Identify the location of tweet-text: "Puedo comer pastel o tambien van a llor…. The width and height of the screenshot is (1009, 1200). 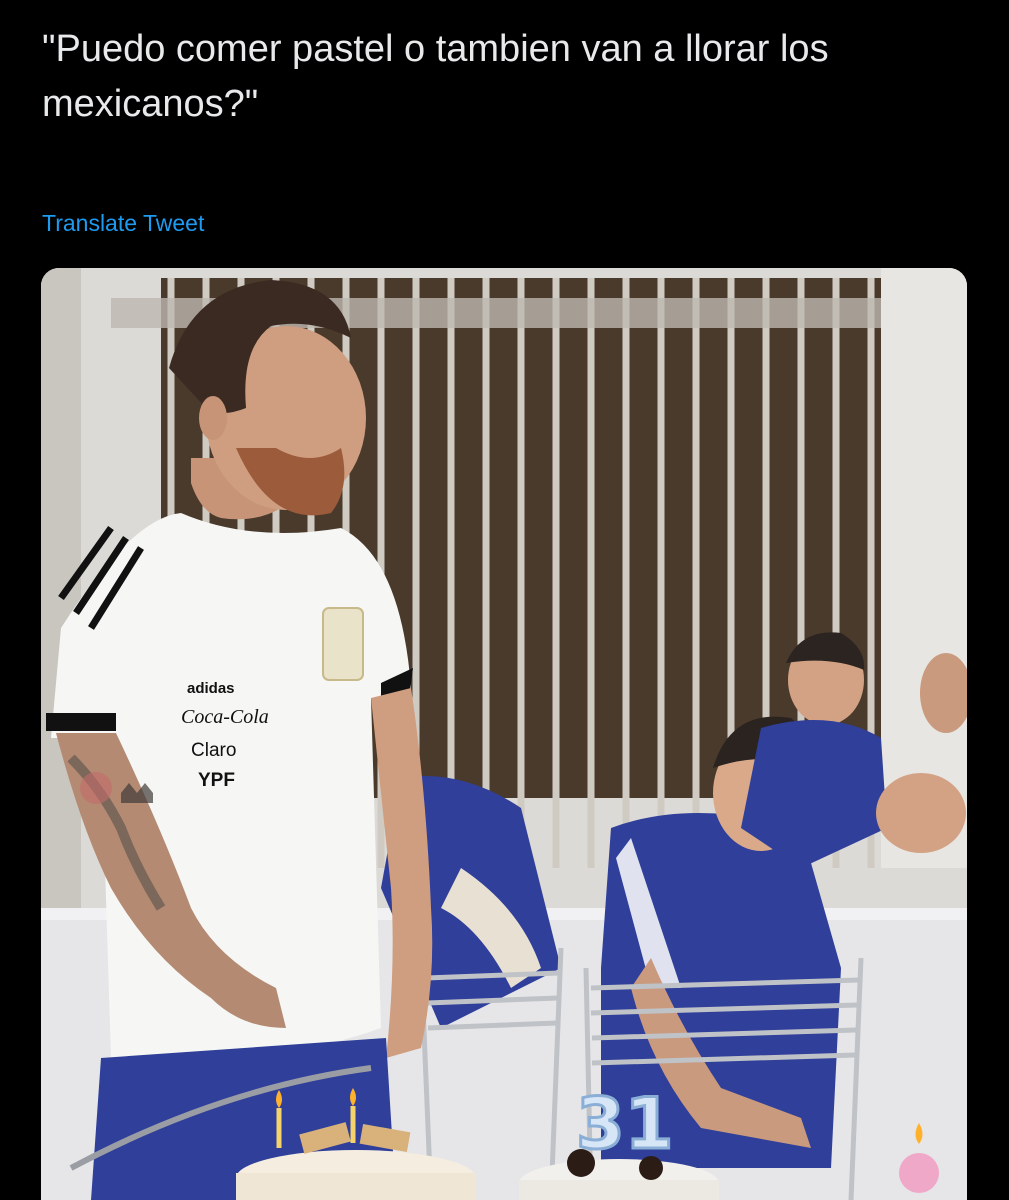
(435, 76).